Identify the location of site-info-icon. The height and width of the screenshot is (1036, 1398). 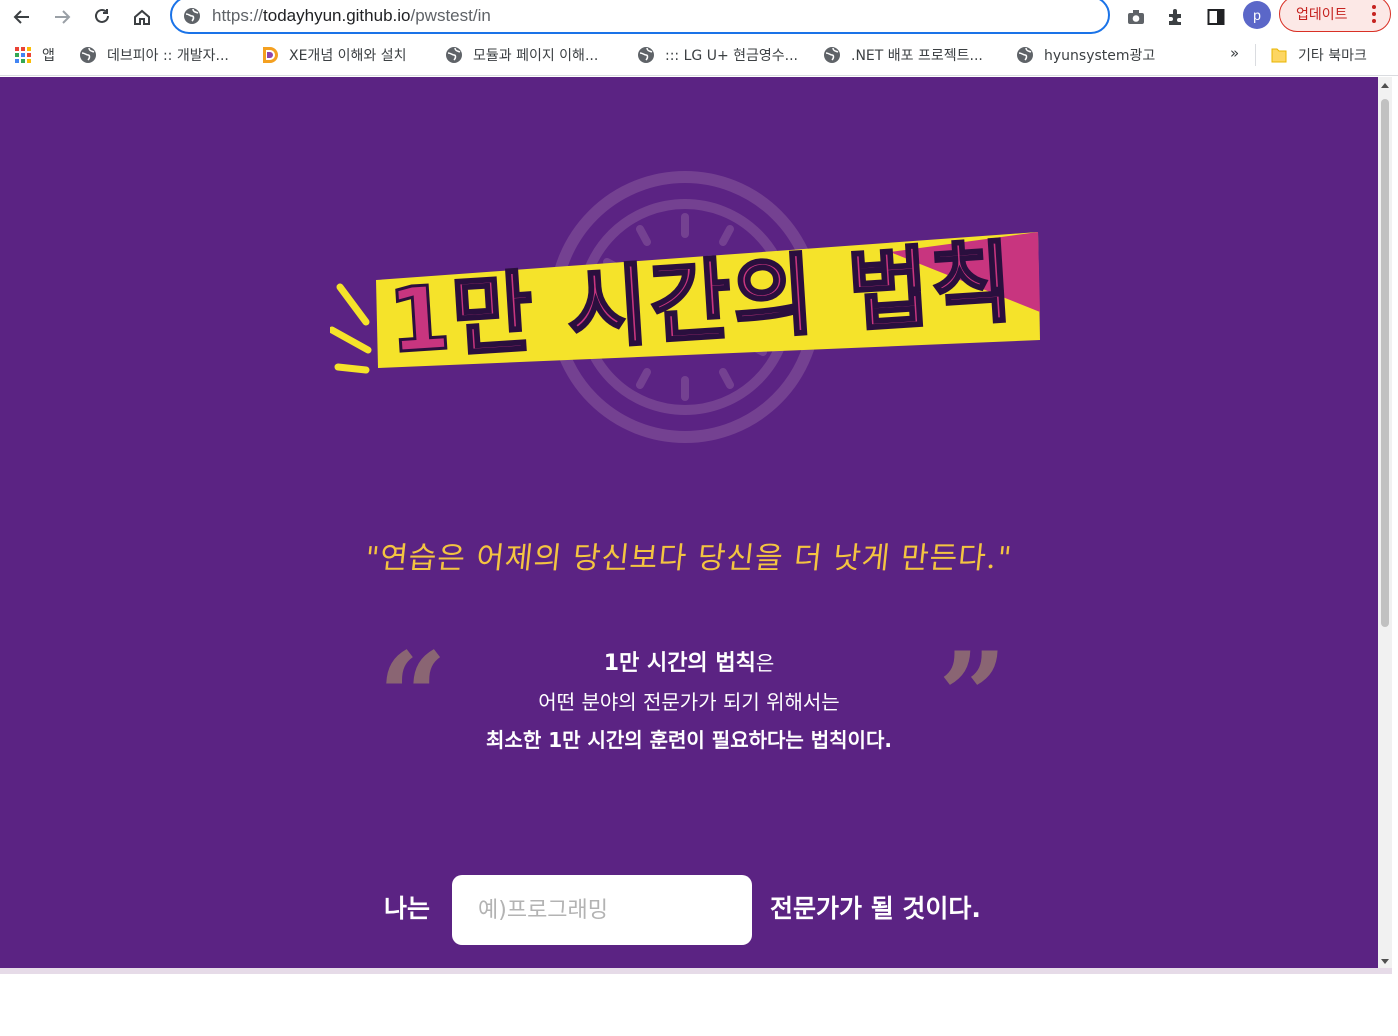
(192, 16).